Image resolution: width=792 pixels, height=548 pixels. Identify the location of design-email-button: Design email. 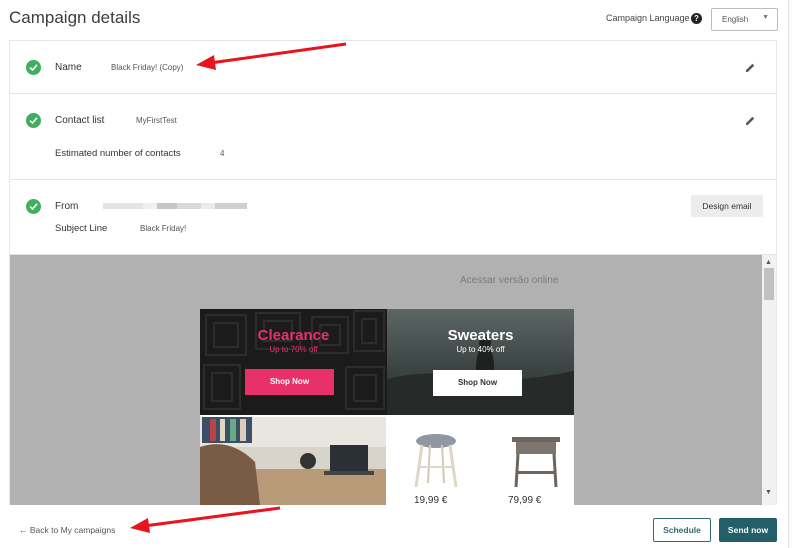
(727, 206).